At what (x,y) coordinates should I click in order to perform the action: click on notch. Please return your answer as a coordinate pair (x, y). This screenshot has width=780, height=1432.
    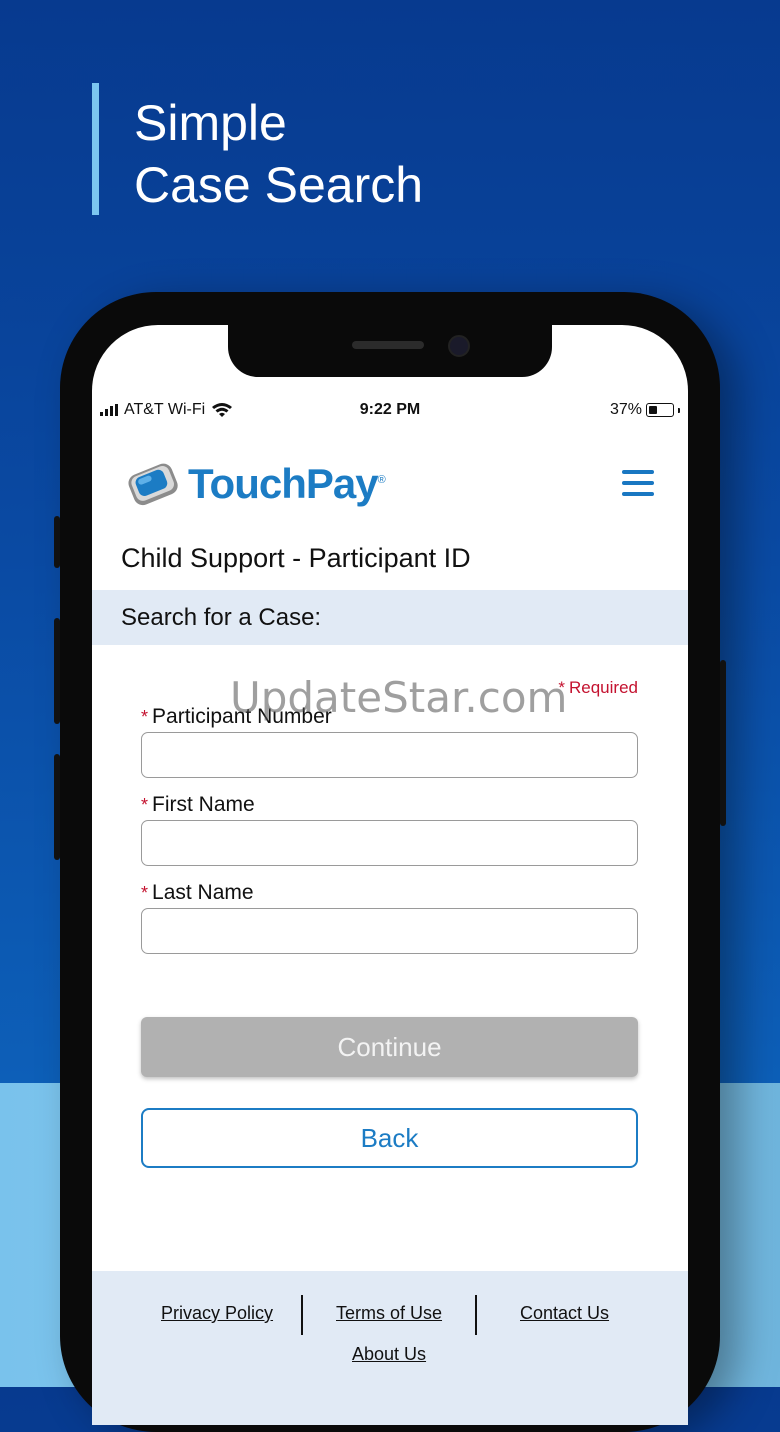
    Looking at the image, I should click on (390, 351).